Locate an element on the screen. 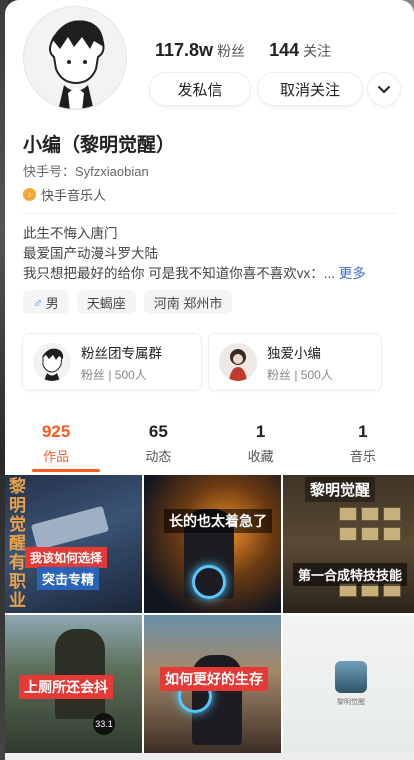 This screenshot has height=760, width=414. glow-graphic is located at coordinates (209, 582).